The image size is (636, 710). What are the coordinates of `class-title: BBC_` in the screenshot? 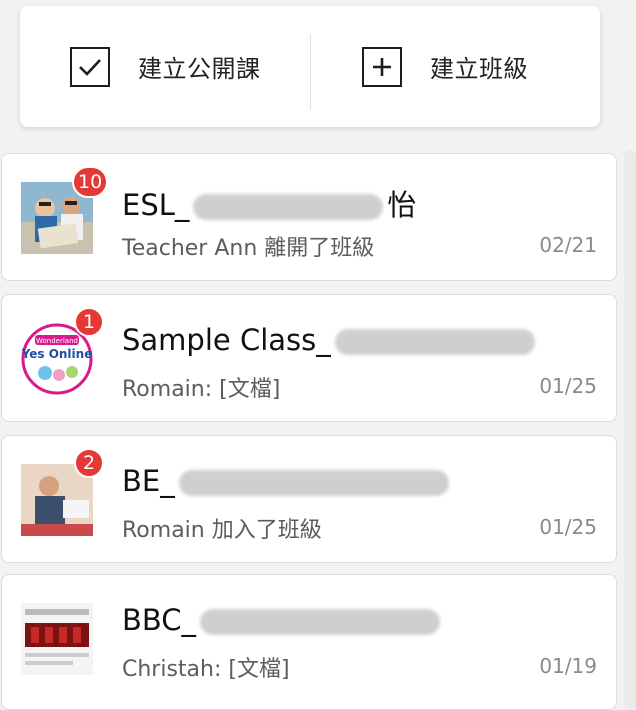 It's located at (283, 620).